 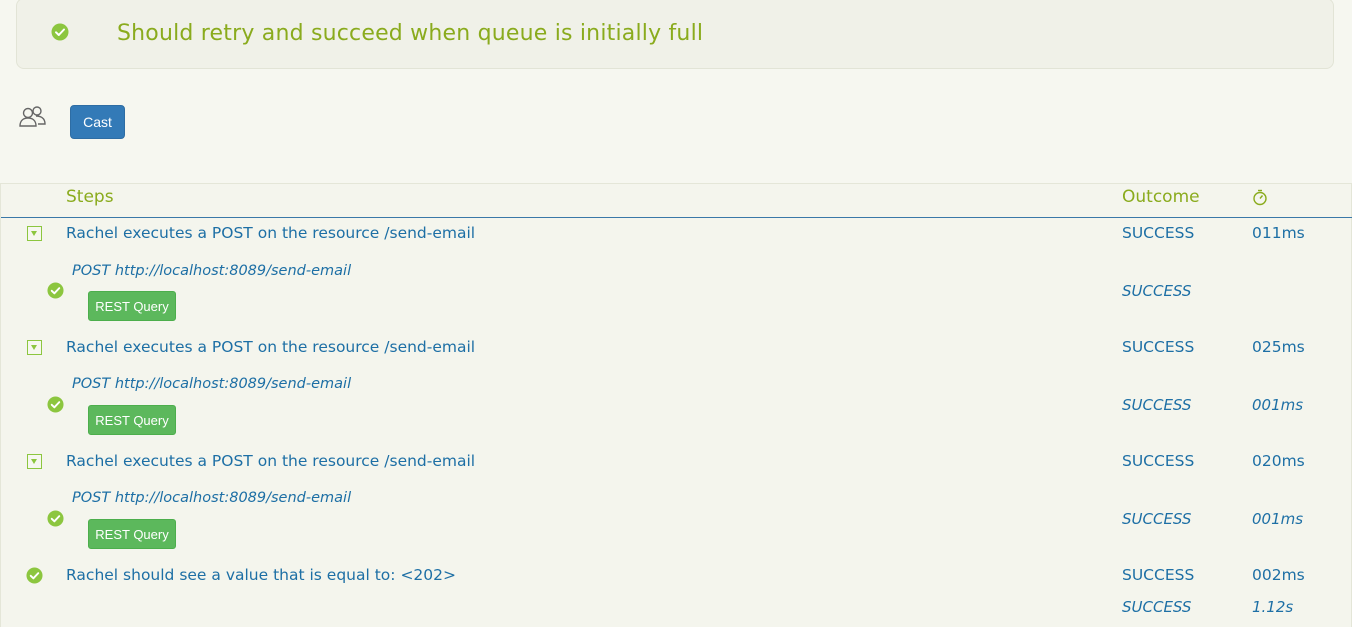 What do you see at coordinates (90, 197) in the screenshot?
I see `header-steps: Steps` at bounding box center [90, 197].